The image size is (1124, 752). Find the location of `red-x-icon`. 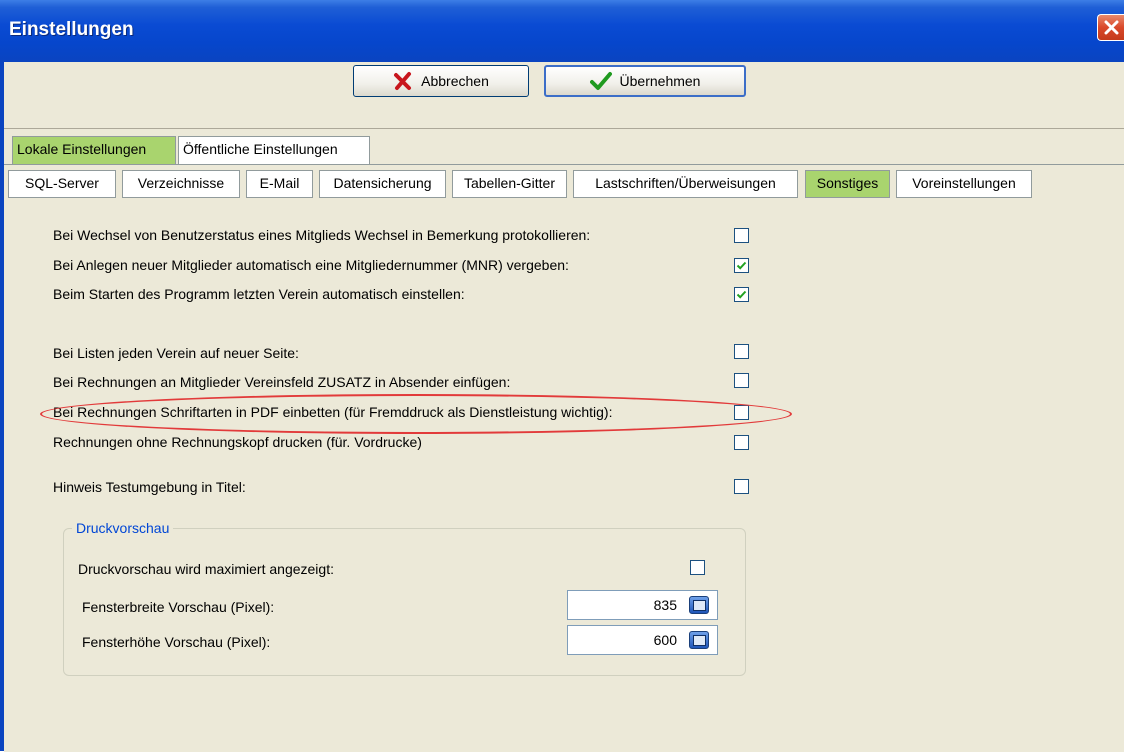

red-x-icon is located at coordinates (403, 81).